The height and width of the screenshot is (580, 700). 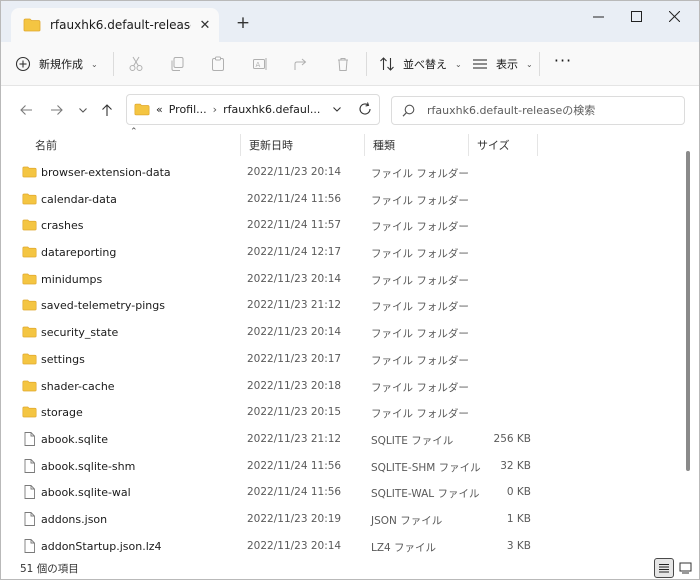 I want to click on search-icon, so click(x=408, y=110).